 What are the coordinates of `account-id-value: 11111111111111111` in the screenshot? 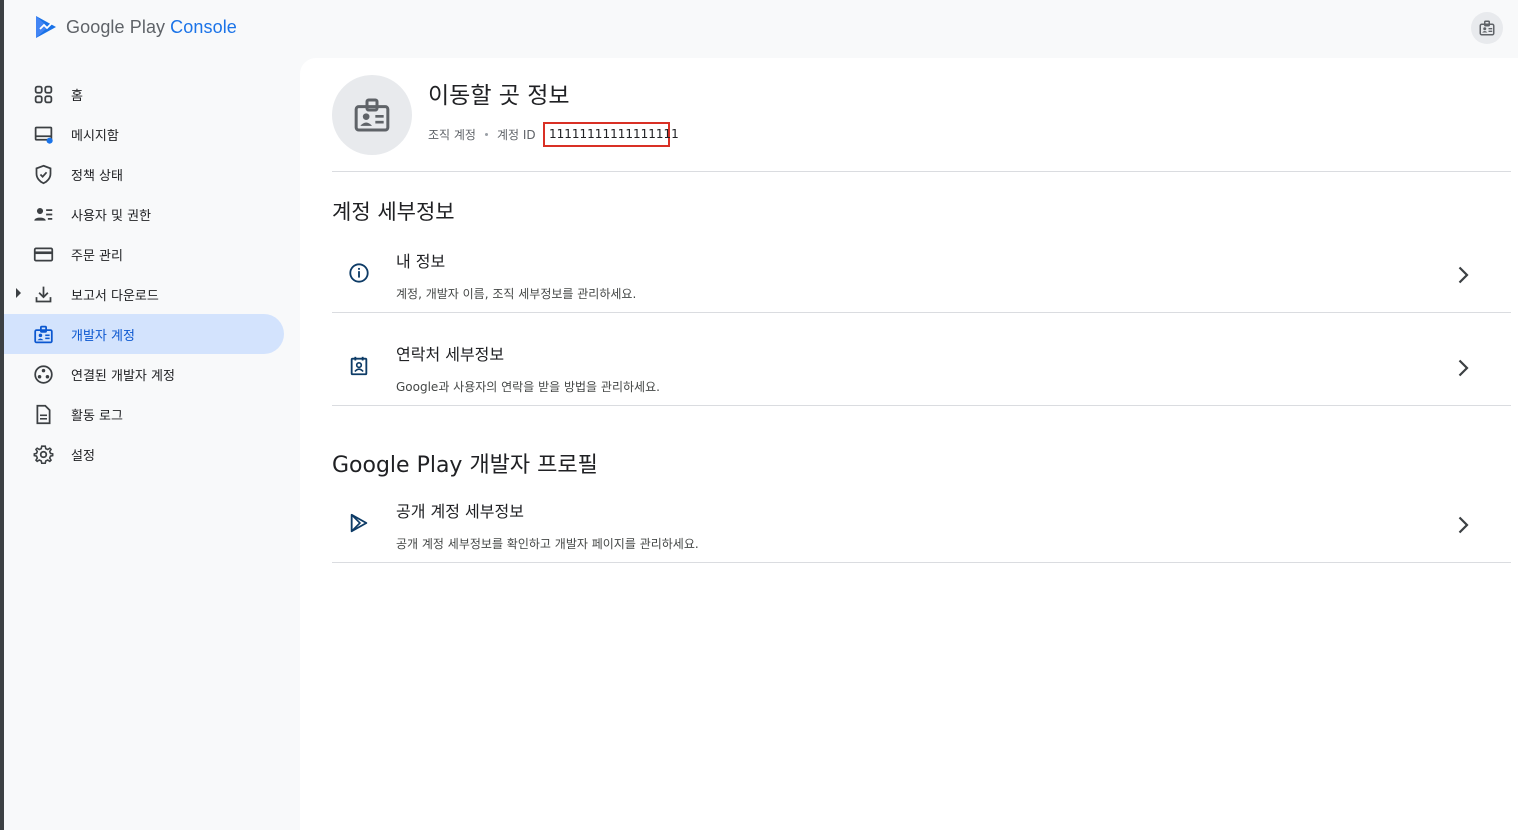 It's located at (611, 134).